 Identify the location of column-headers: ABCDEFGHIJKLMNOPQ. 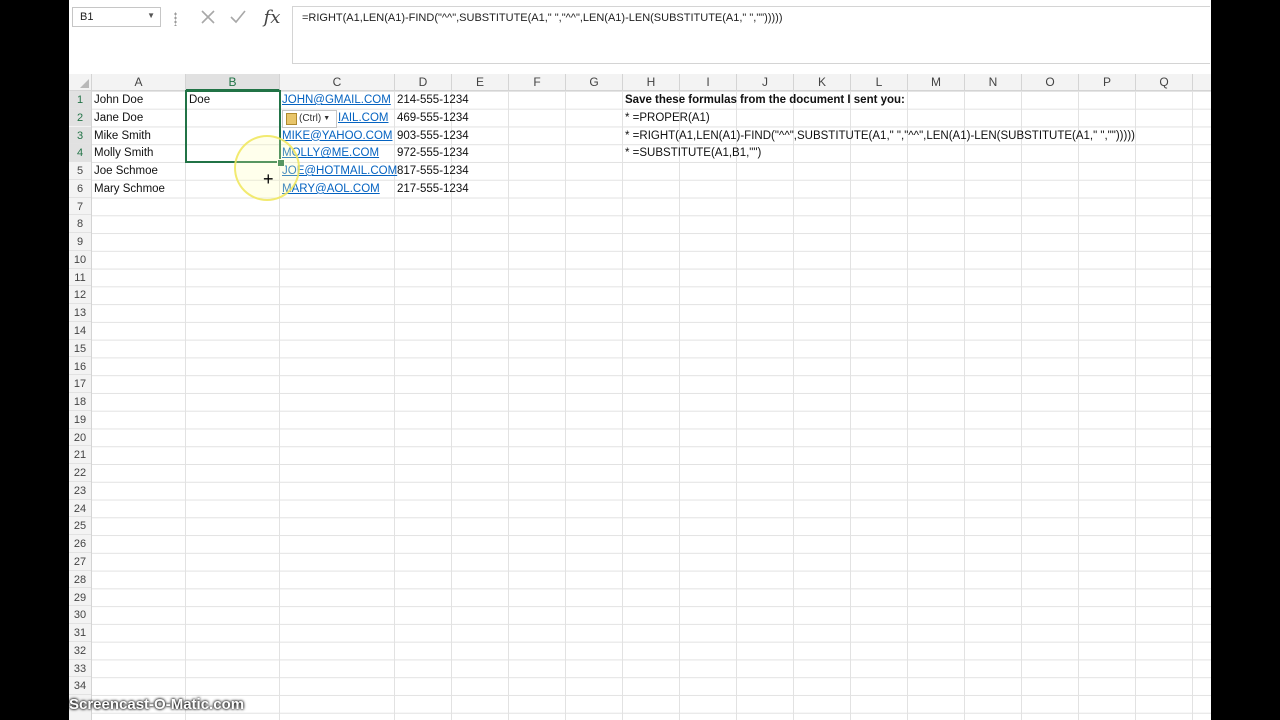
(651, 82).